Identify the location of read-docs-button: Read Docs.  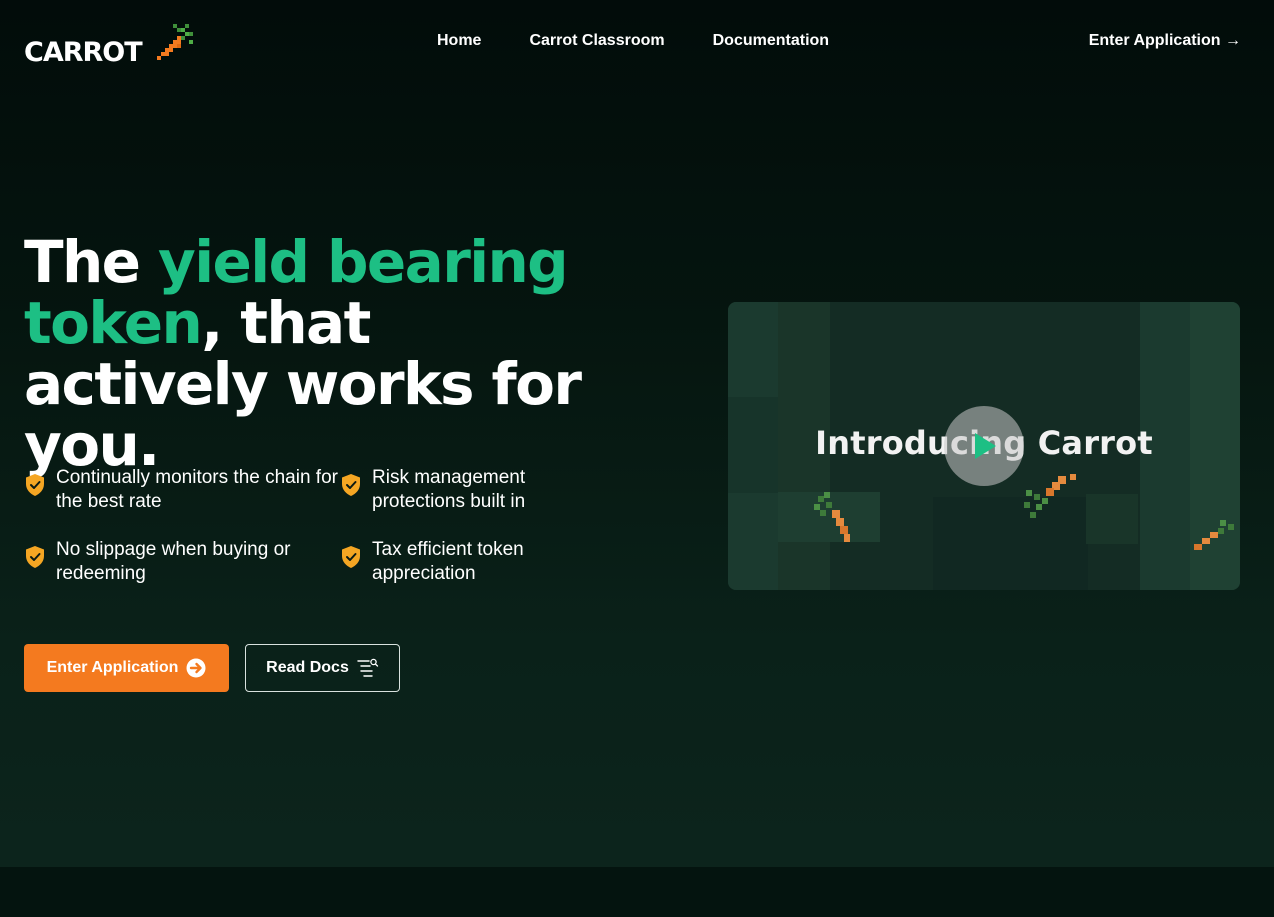
(322, 668).